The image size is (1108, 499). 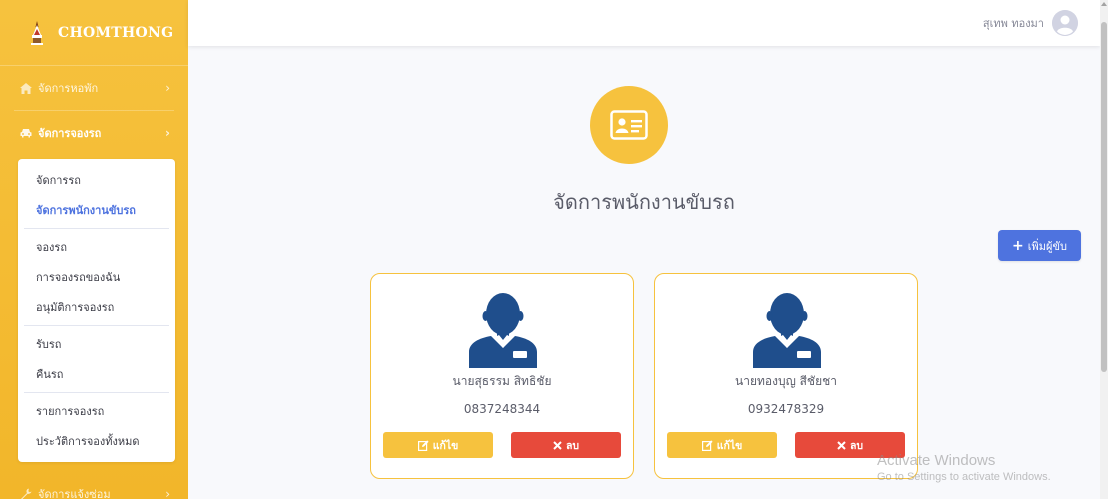 I want to click on driver-card: นายสุธรรม สิทธิชัย 0837248344 แก้ไข ลบ, so click(x=502, y=376).